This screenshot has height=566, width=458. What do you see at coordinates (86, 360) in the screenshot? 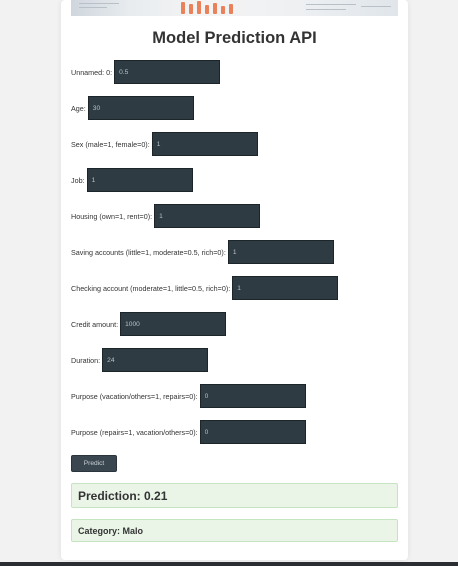
I see `field-label-duration: Duration:` at bounding box center [86, 360].